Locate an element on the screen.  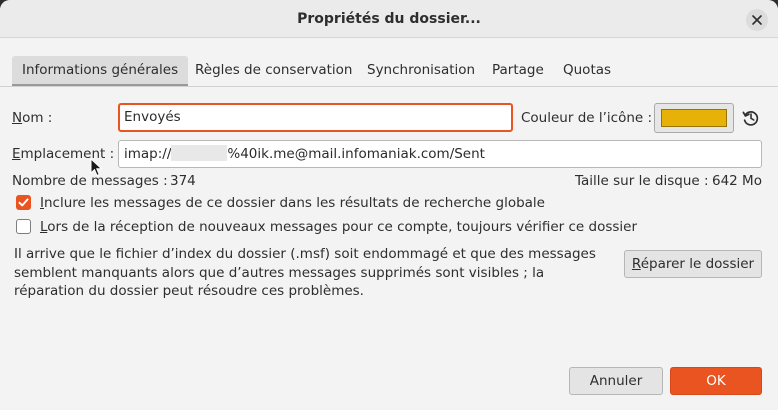
tab-synchronisation: Synchronisation is located at coordinates (421, 71).